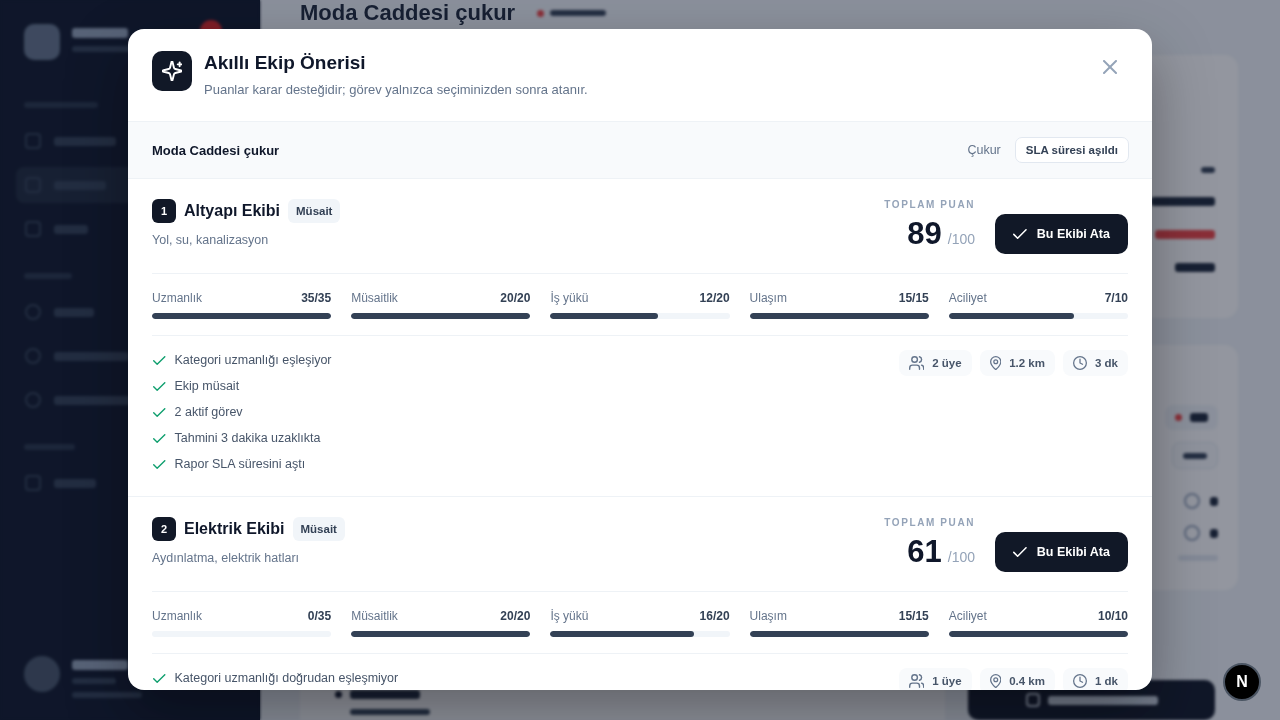  I want to click on info-chip-text: 1.2 km, so click(1027, 363).